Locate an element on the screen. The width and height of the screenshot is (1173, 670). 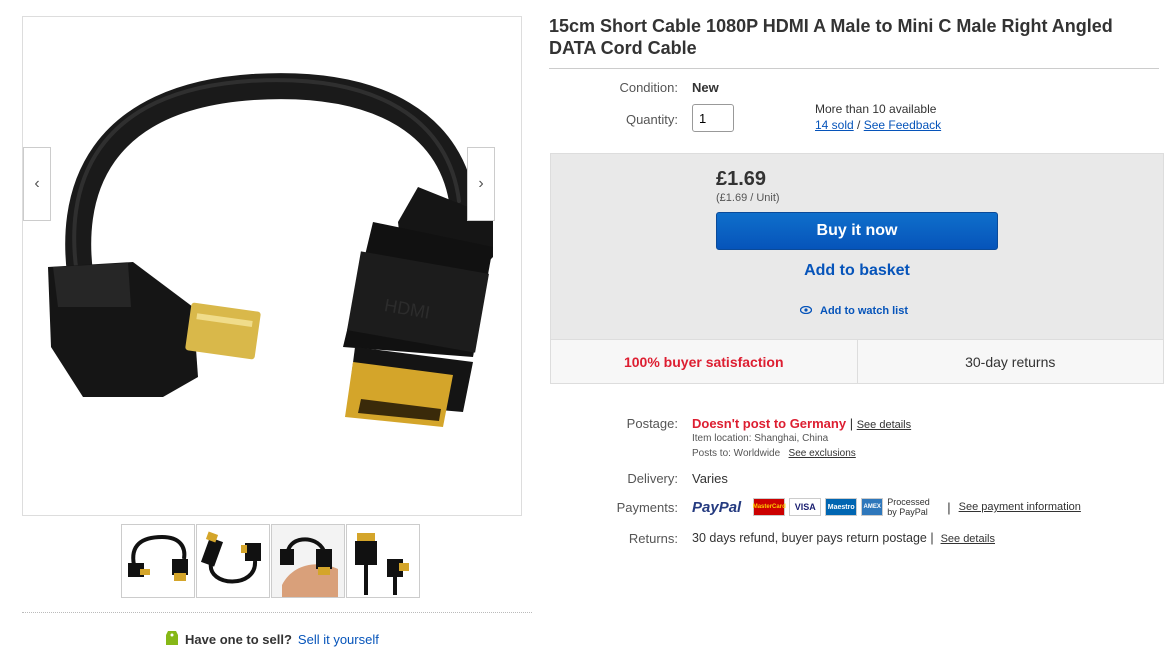
sell-it-yourself-link: Sell it yourself is located at coordinates (338, 639).